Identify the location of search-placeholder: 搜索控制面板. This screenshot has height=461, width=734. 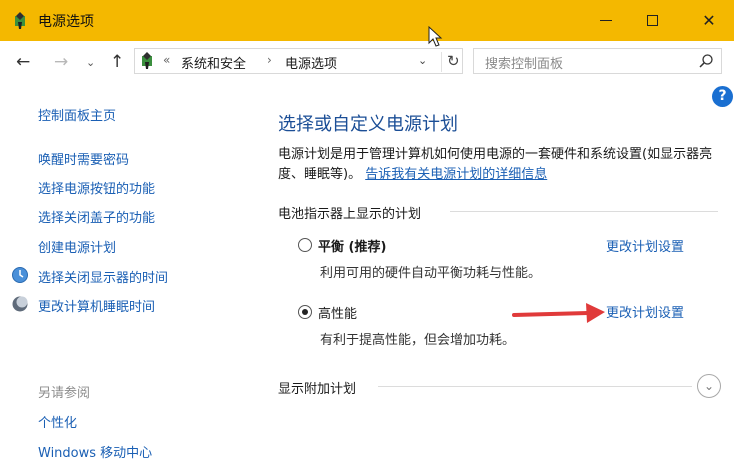
(524, 64).